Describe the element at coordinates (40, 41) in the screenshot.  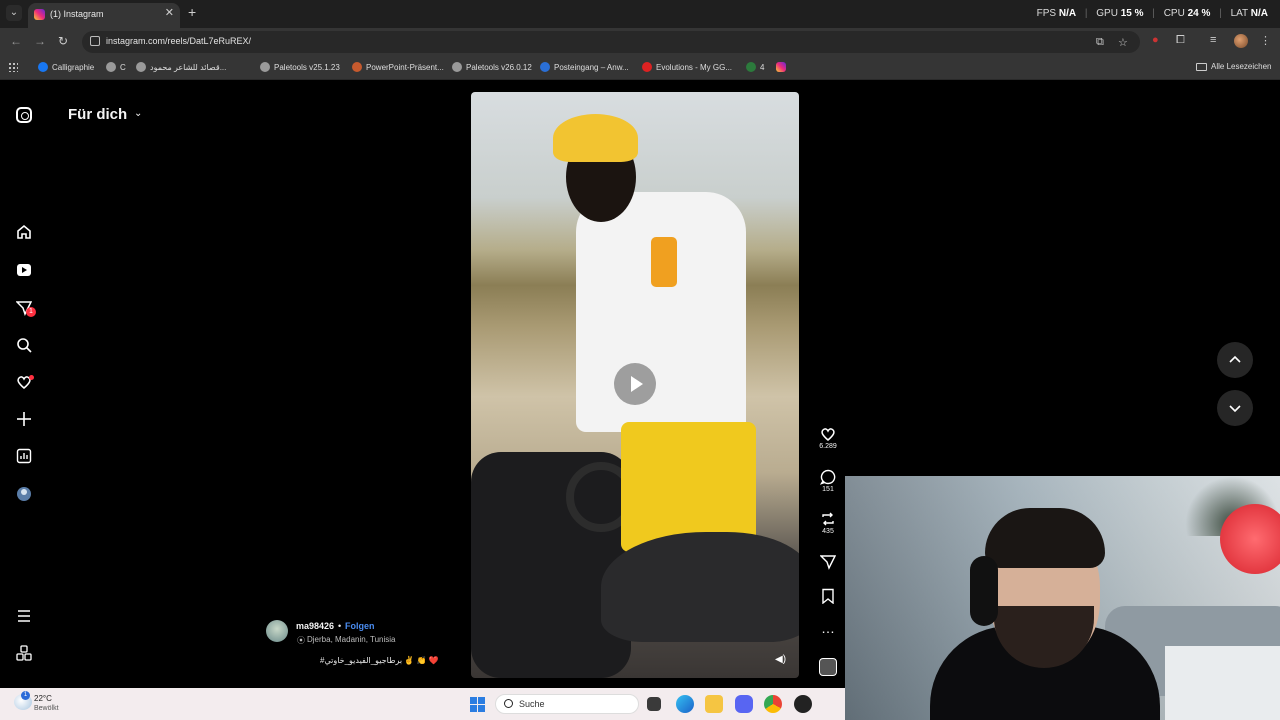
I see `forward-icon: →` at that location.